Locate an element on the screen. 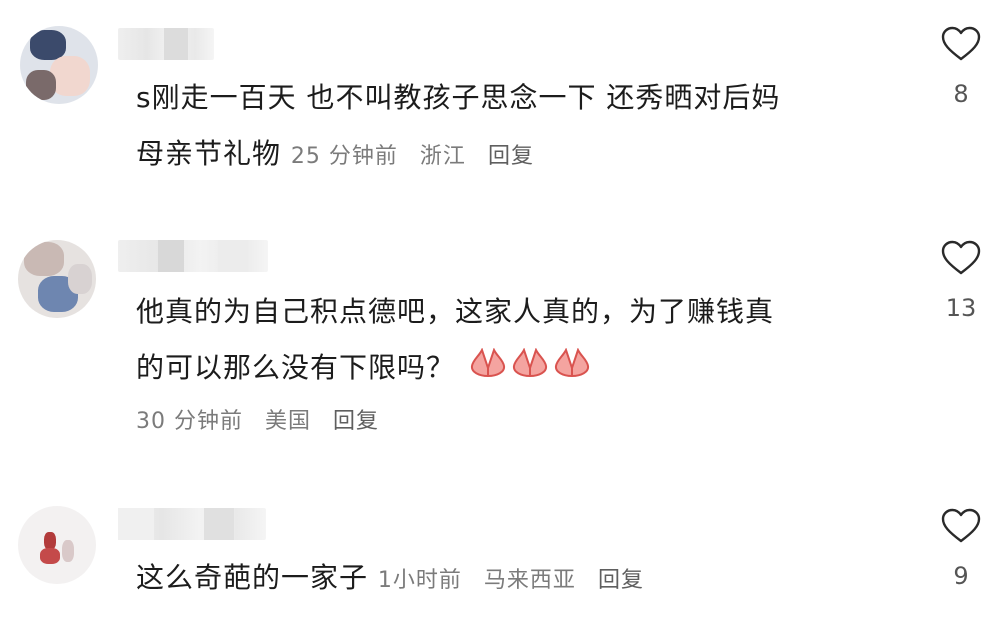 The width and height of the screenshot is (994, 624). comment-line: 母亲节礼物 is located at coordinates (209, 153).